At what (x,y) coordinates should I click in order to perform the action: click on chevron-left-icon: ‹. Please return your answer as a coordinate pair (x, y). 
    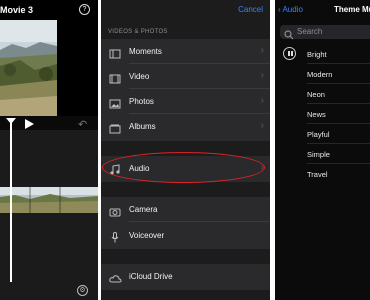
    Looking at the image, I should click on (279, 9).